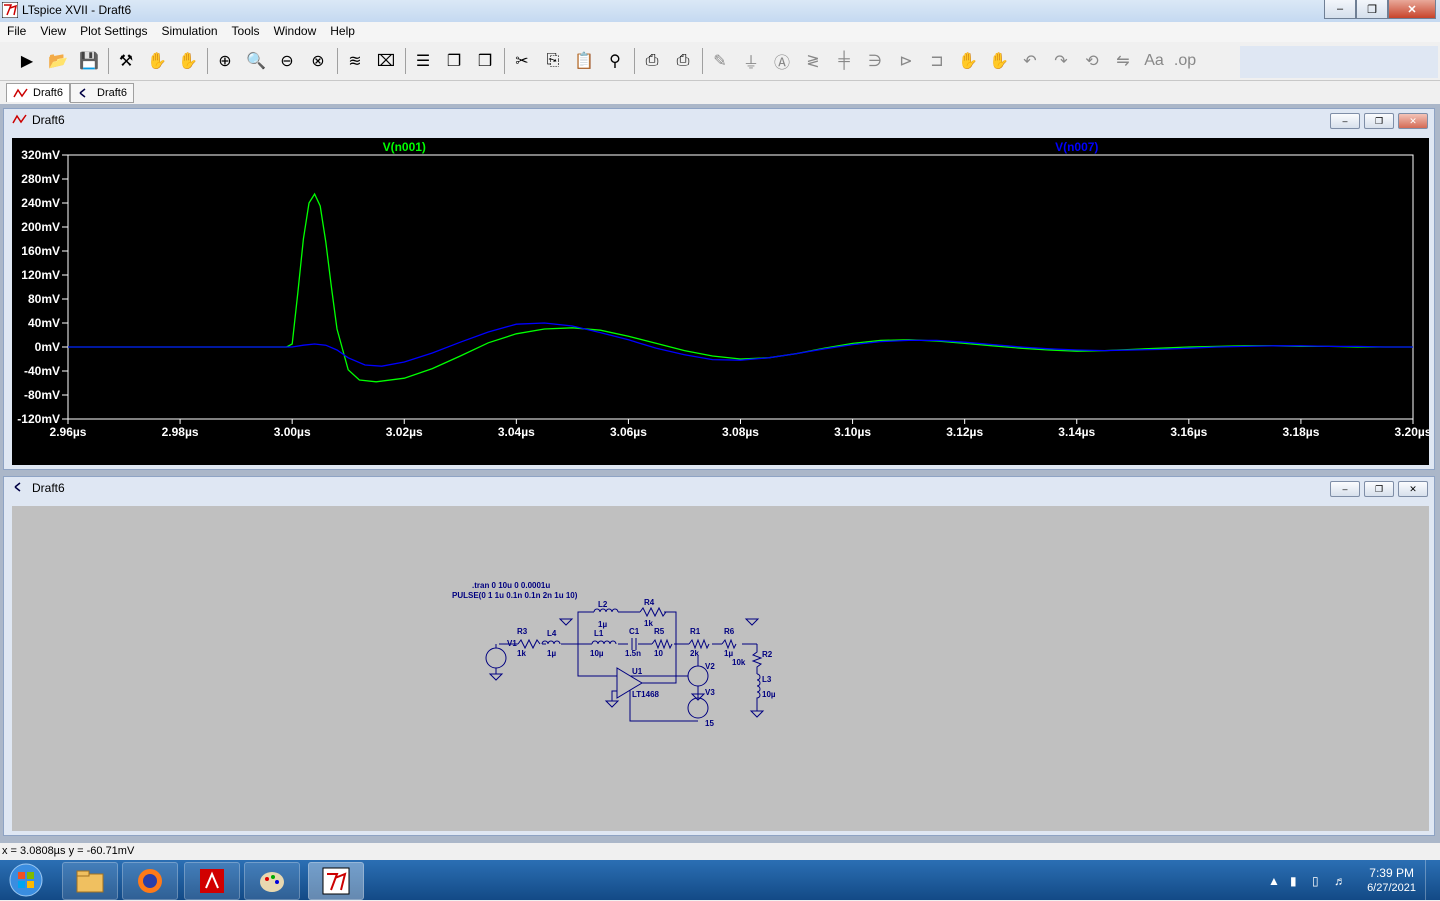  What do you see at coordinates (1340, 9) in the screenshot?
I see `minimize-button: –` at bounding box center [1340, 9].